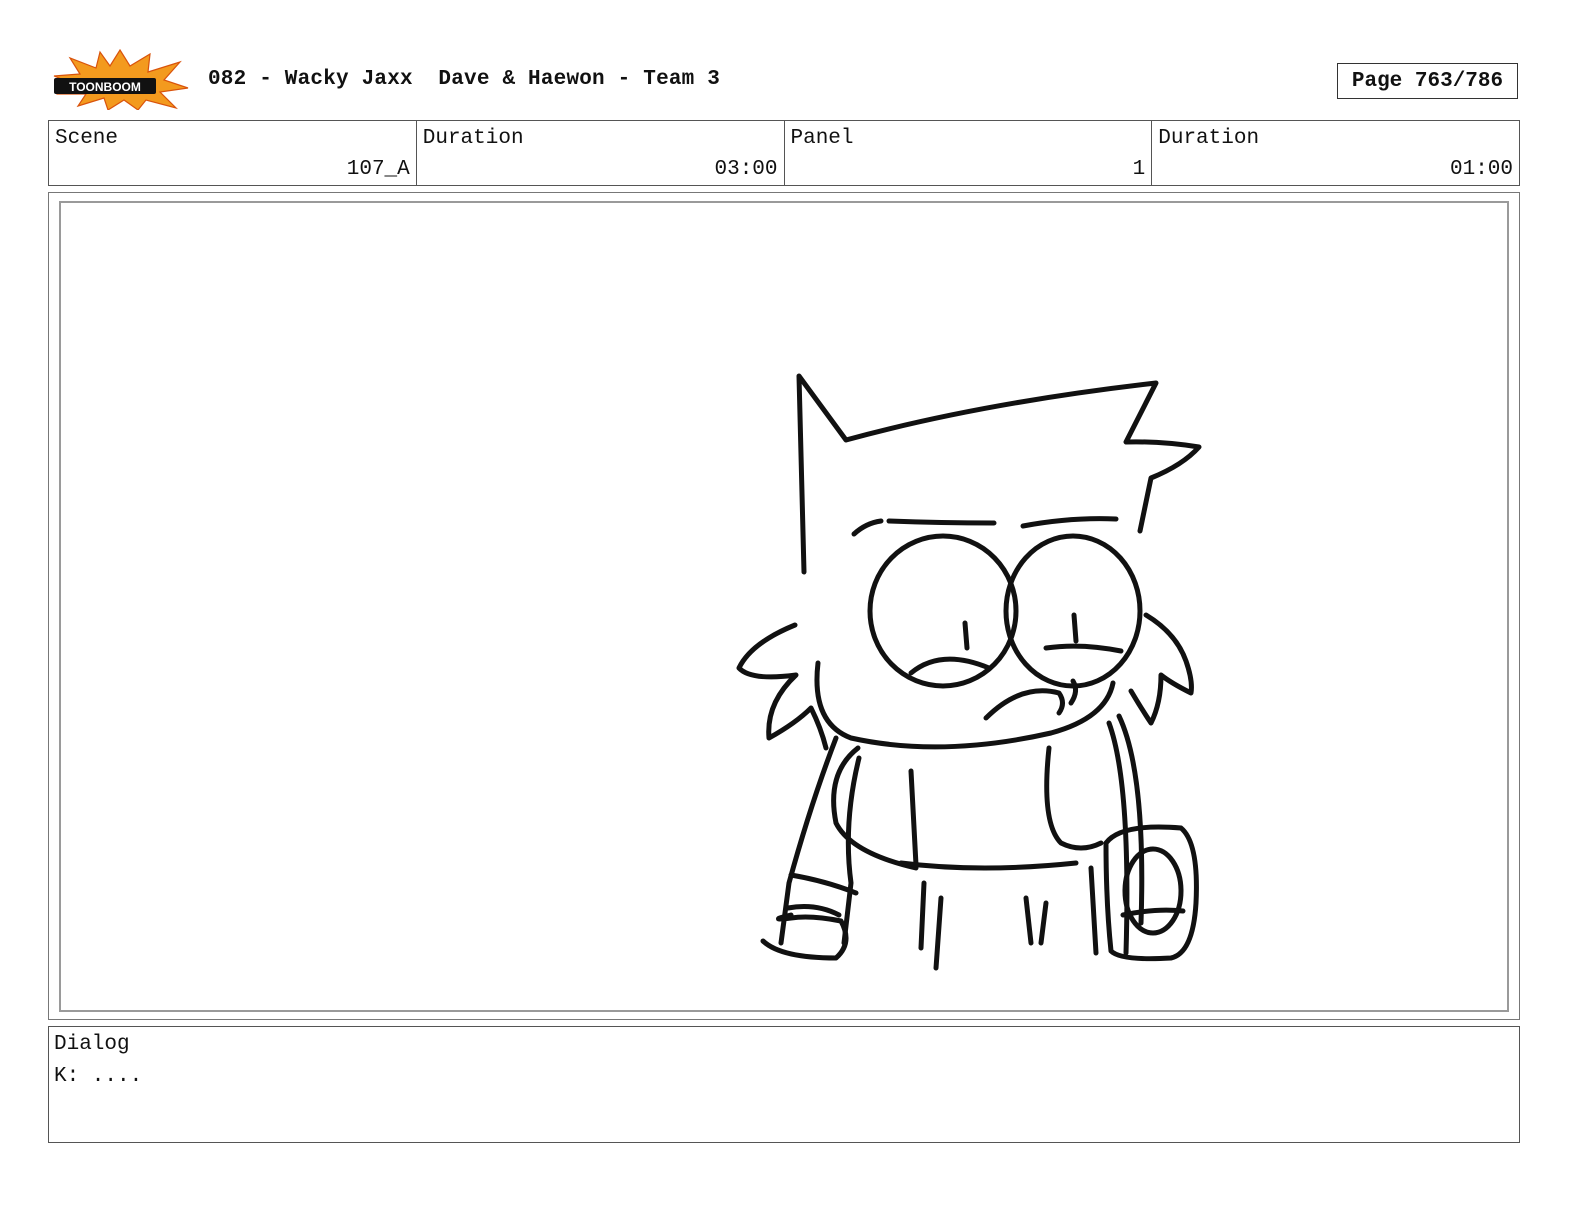  I want to click on panel-duration-value: 01:00, so click(1481, 169).